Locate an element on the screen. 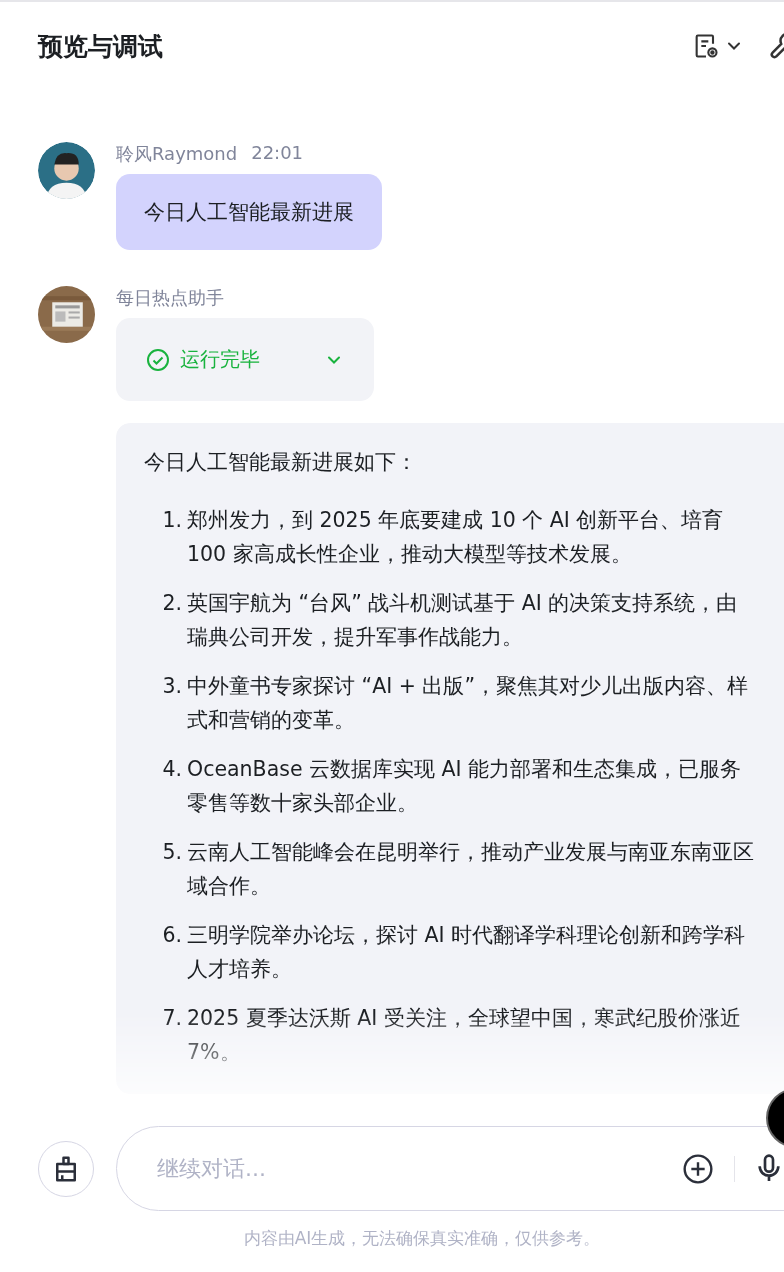  author-name: 每日热点助手 is located at coordinates (170, 298).